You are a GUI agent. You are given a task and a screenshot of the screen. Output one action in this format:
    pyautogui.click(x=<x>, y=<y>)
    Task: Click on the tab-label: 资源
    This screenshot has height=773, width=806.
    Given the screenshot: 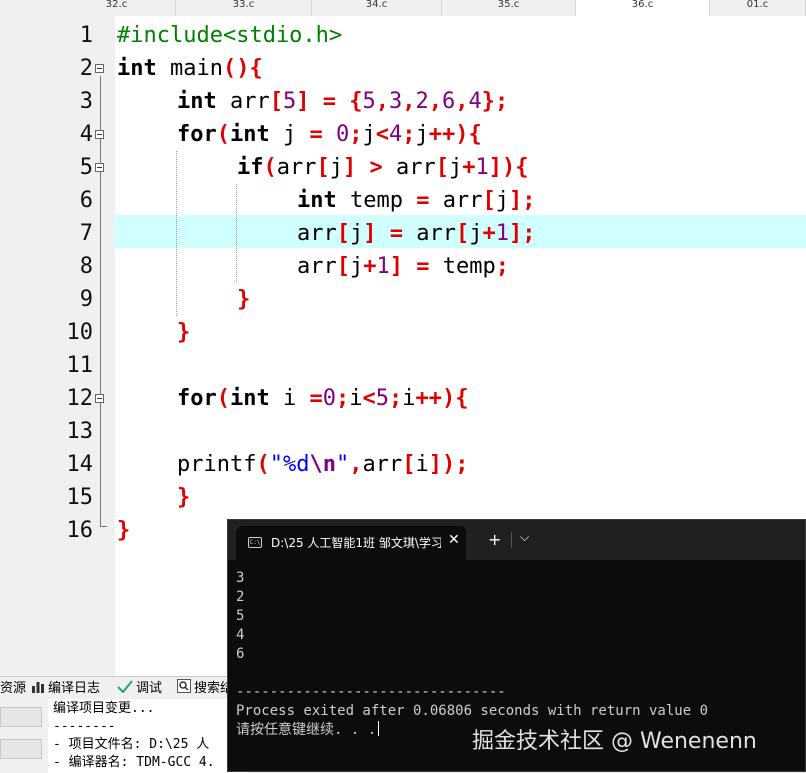 What is the action you would take?
    pyautogui.click(x=13, y=688)
    